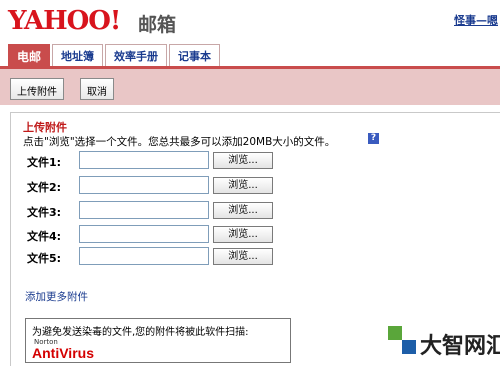  I want to click on upload-hint: 点击"浏览"选择一个文件。您总共最多可以添加20MB大小的文件。, so click(179, 142).